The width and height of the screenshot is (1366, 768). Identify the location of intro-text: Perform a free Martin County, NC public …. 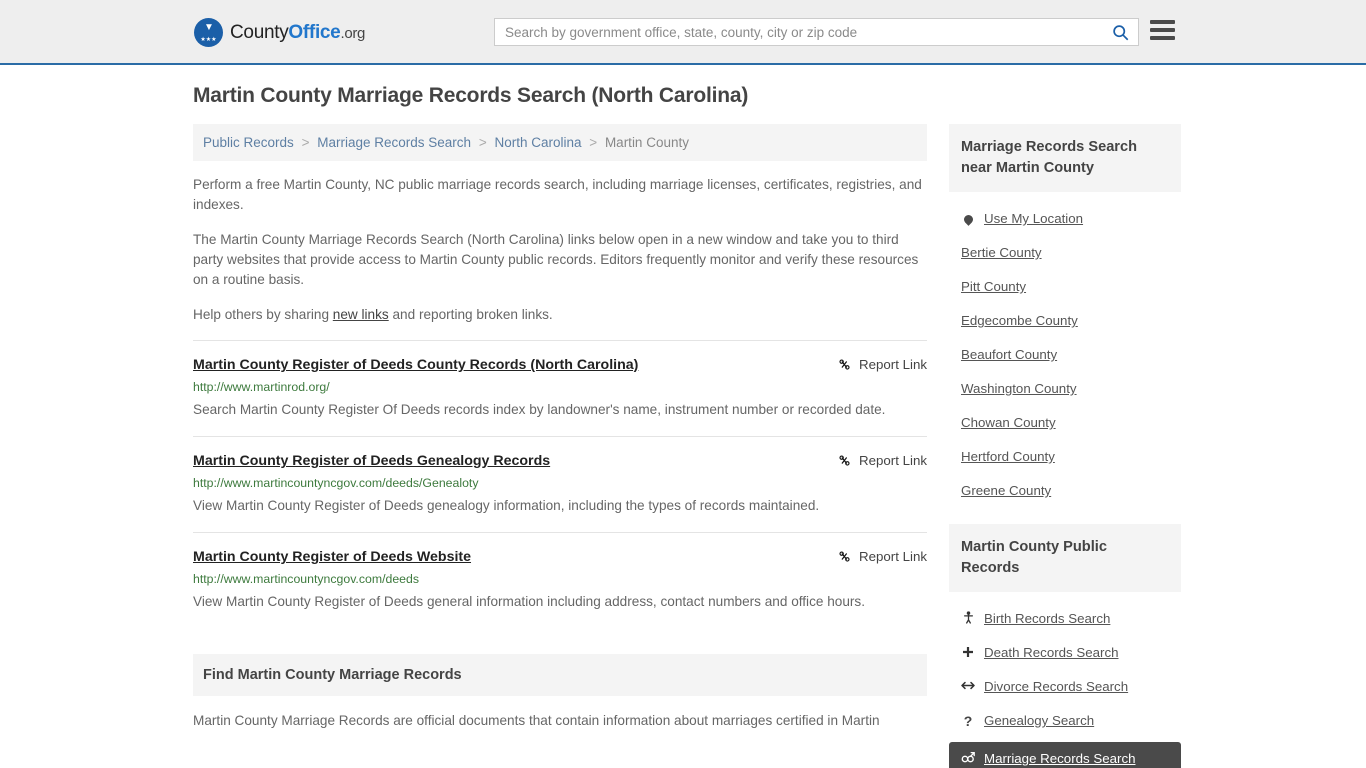
(560, 250).